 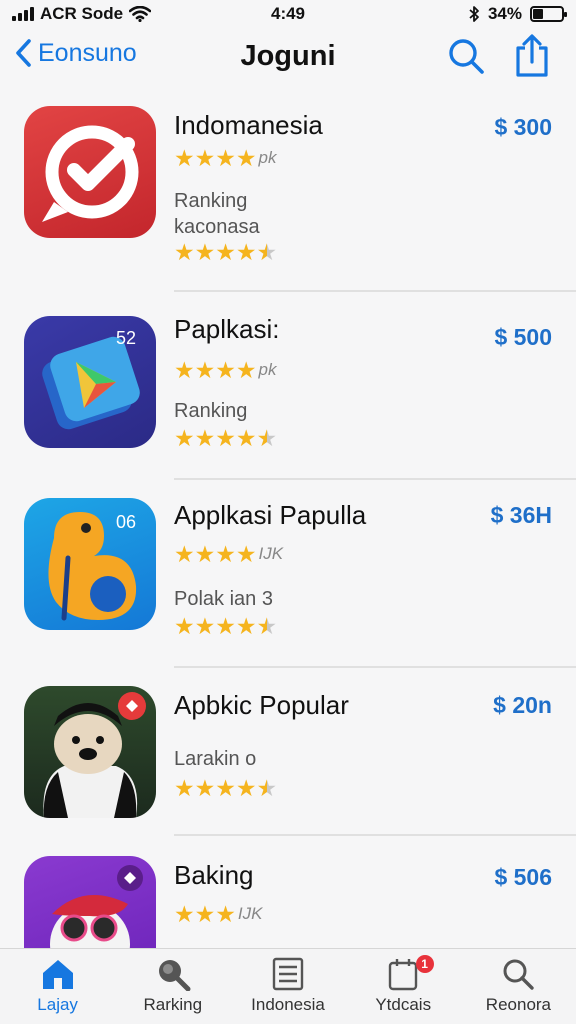 What do you see at coordinates (174, 975) in the screenshot?
I see `magnifier-icon` at bounding box center [174, 975].